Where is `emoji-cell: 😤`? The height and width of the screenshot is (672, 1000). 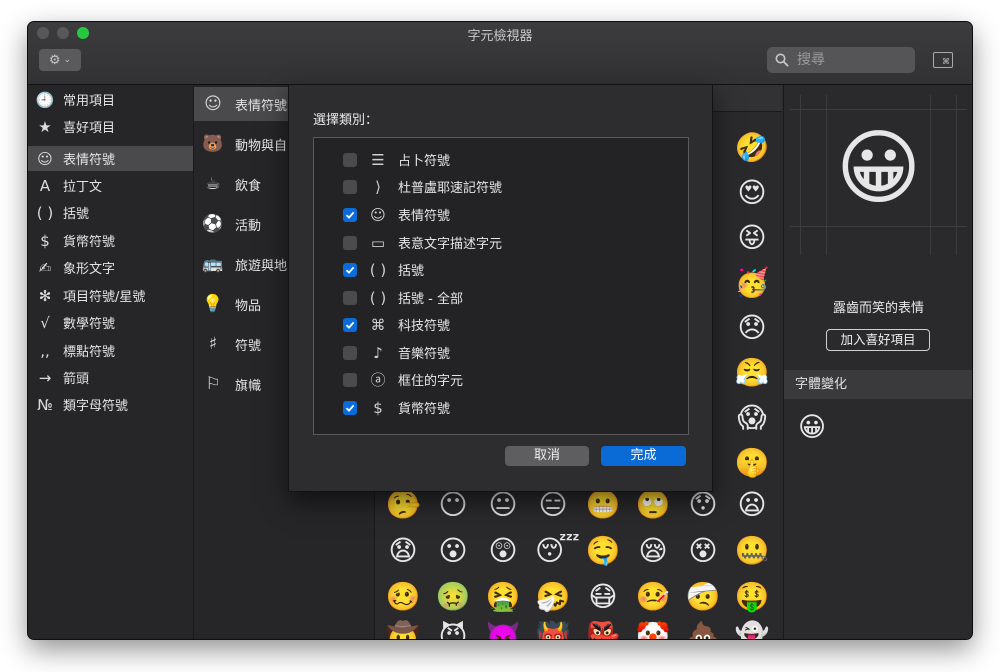
emoji-cell: 😤 is located at coordinates (752, 373).